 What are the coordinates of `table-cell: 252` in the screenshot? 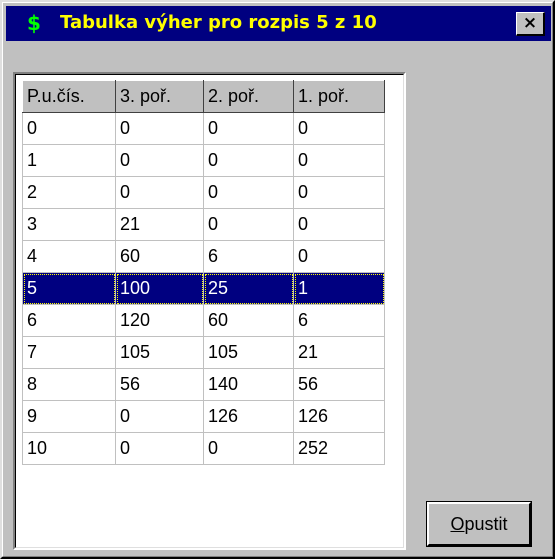 It's located at (339, 448).